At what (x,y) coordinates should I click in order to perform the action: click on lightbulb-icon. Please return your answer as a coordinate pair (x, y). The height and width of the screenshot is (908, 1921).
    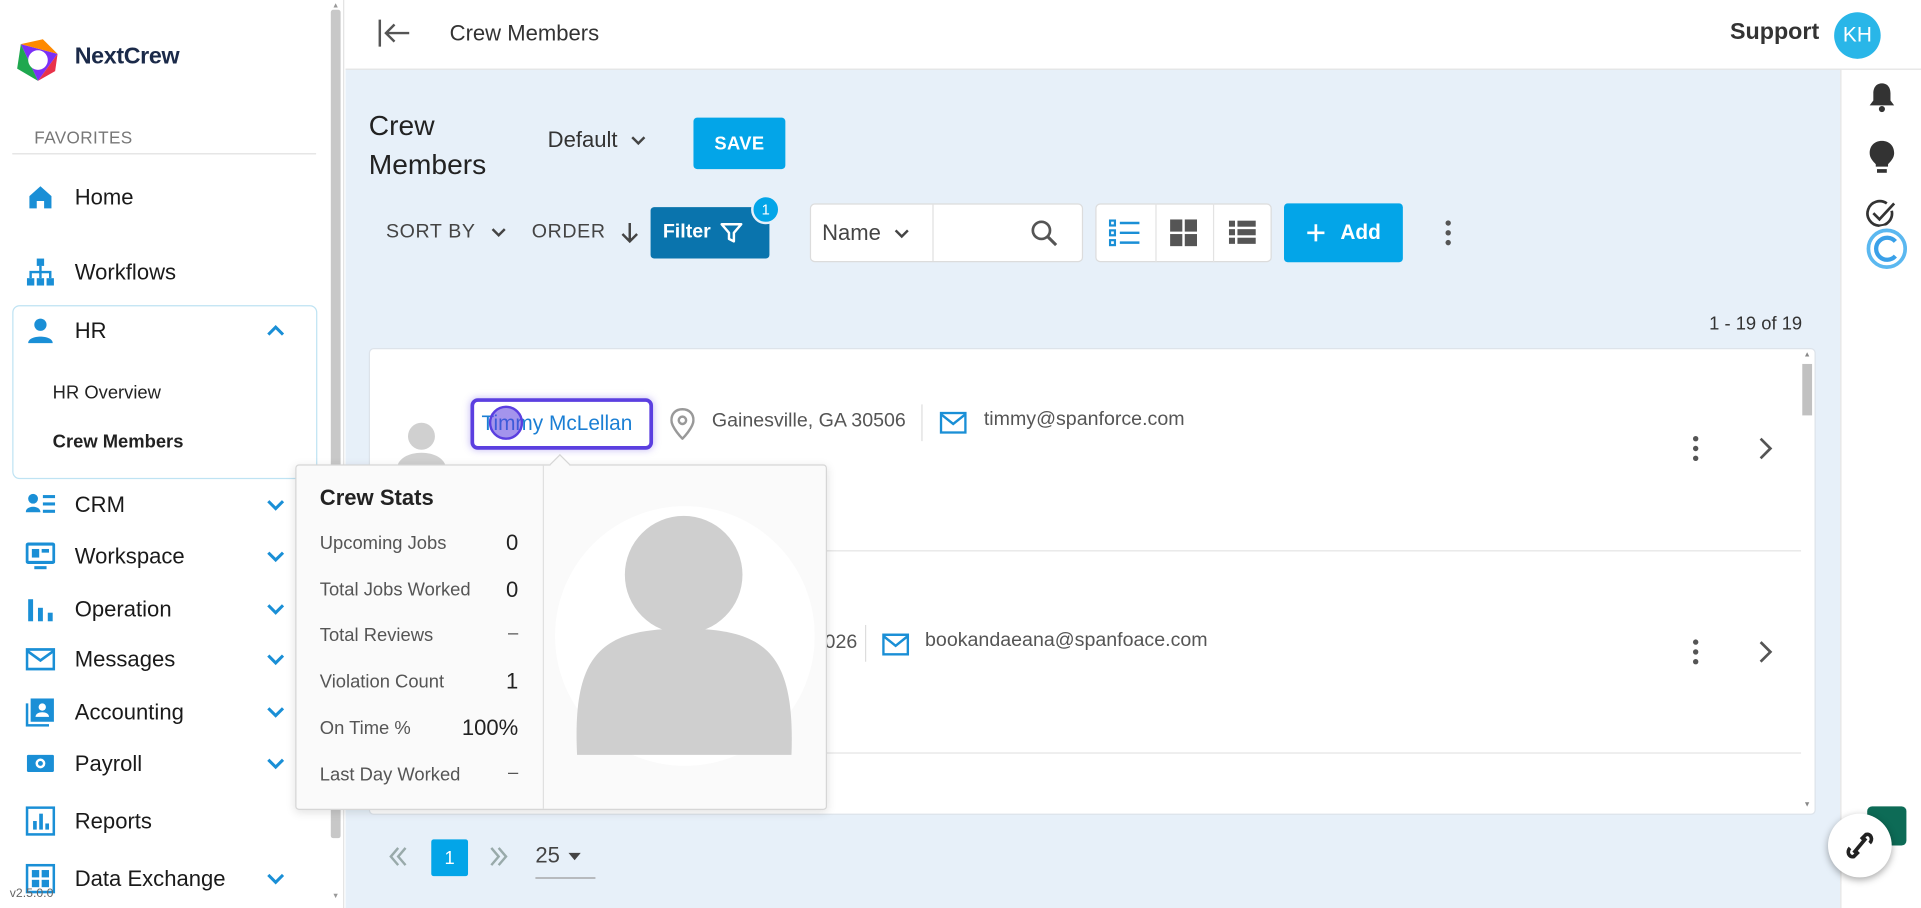
    Looking at the image, I should click on (1881, 157).